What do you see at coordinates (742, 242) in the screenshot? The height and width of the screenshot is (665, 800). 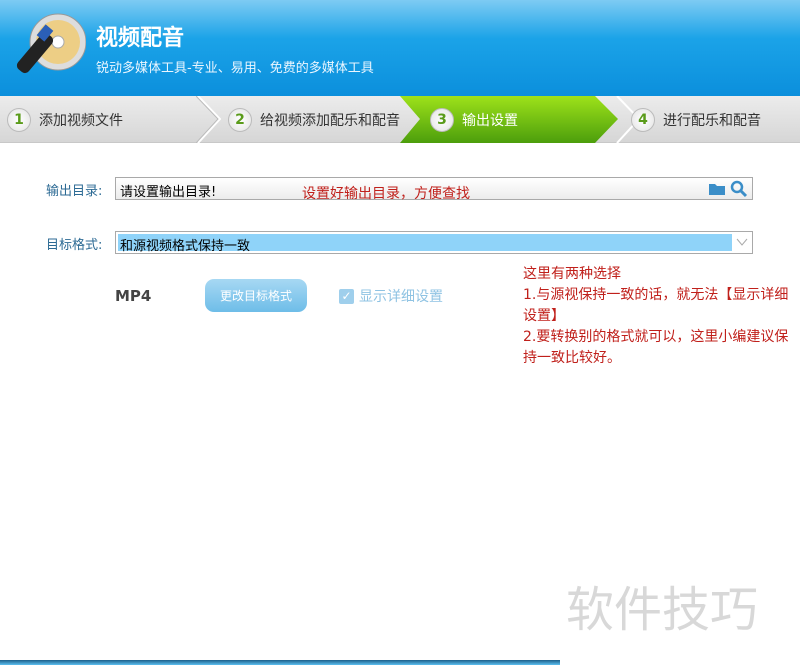 I see `chevron-down-icon` at bounding box center [742, 242].